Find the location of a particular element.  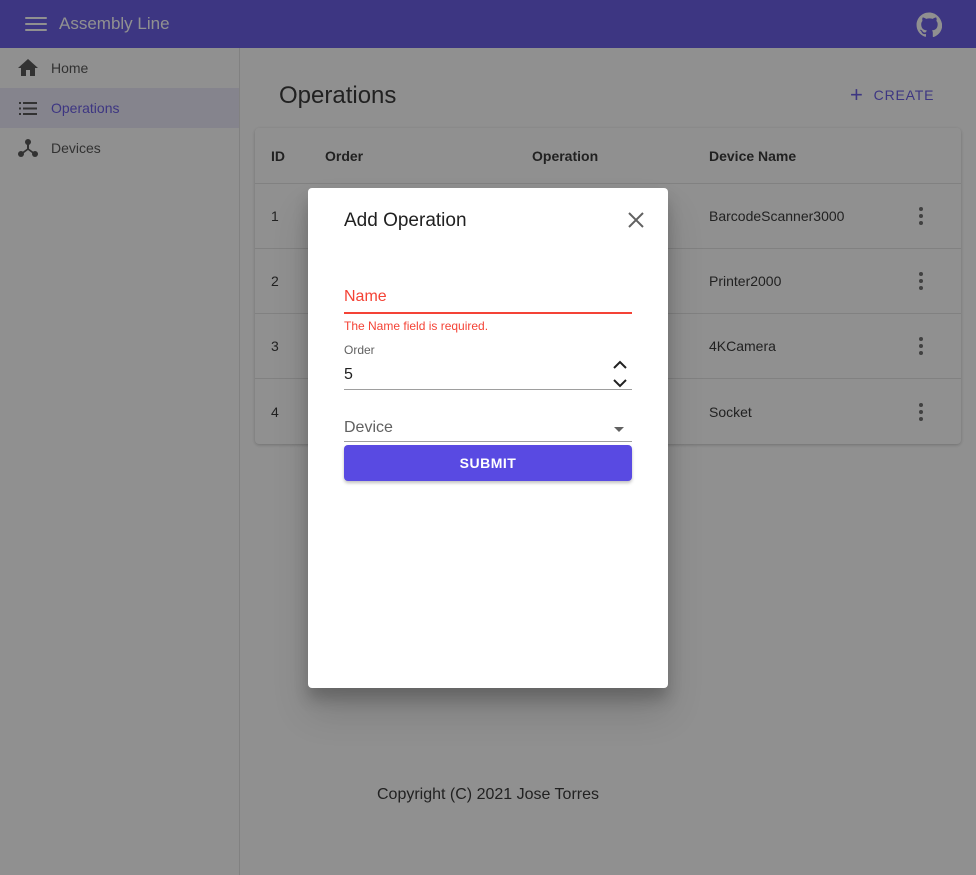

order-stepper is located at coordinates (620, 374).